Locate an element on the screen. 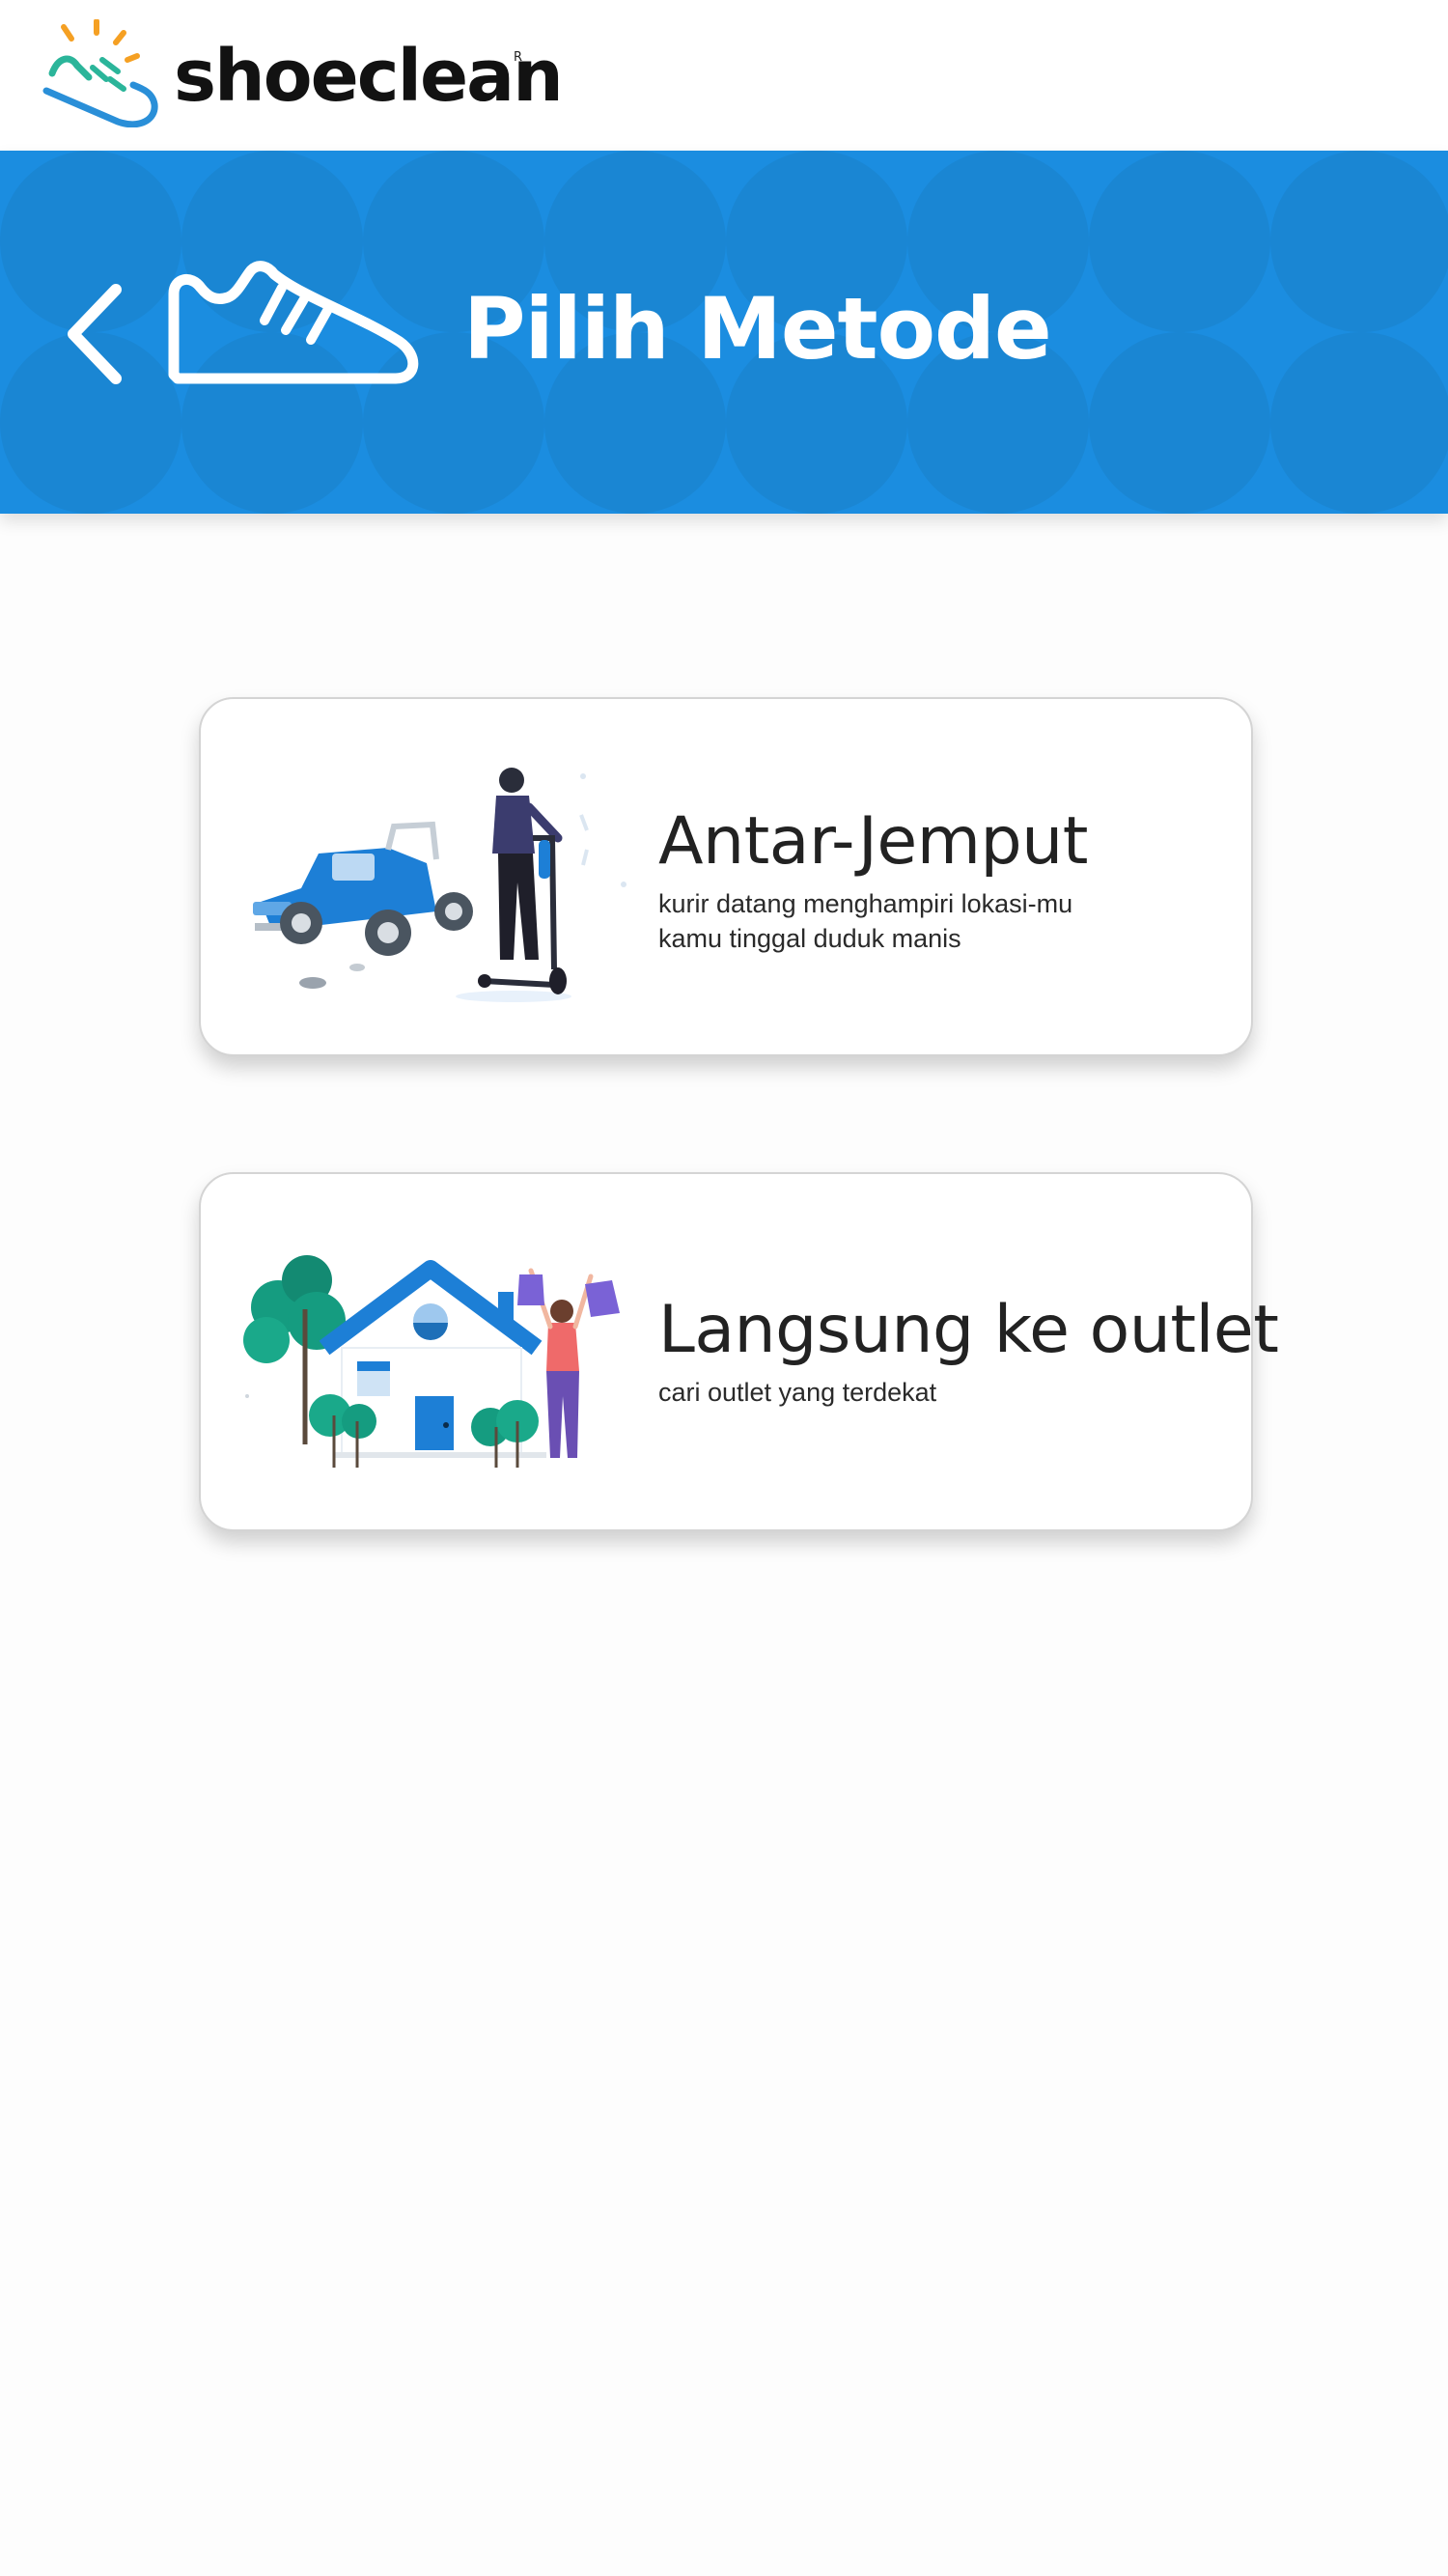 This screenshot has height=2576, width=1448. sneaker-icon is located at coordinates (293, 323).